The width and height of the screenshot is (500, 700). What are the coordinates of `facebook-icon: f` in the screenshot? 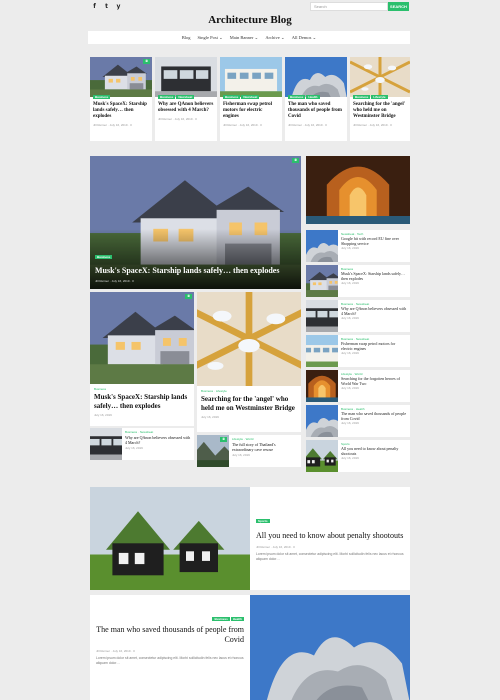 It's located at (94, 6).